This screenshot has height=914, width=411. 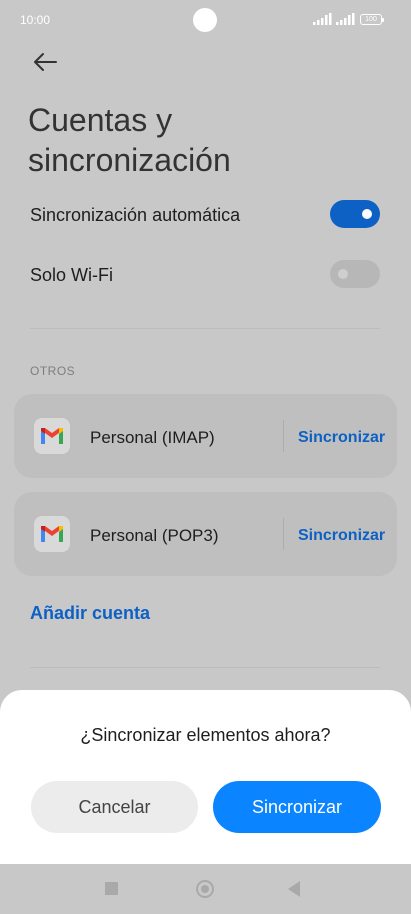 I want to click on status-bar: 10:00 100, so click(x=205, y=20).